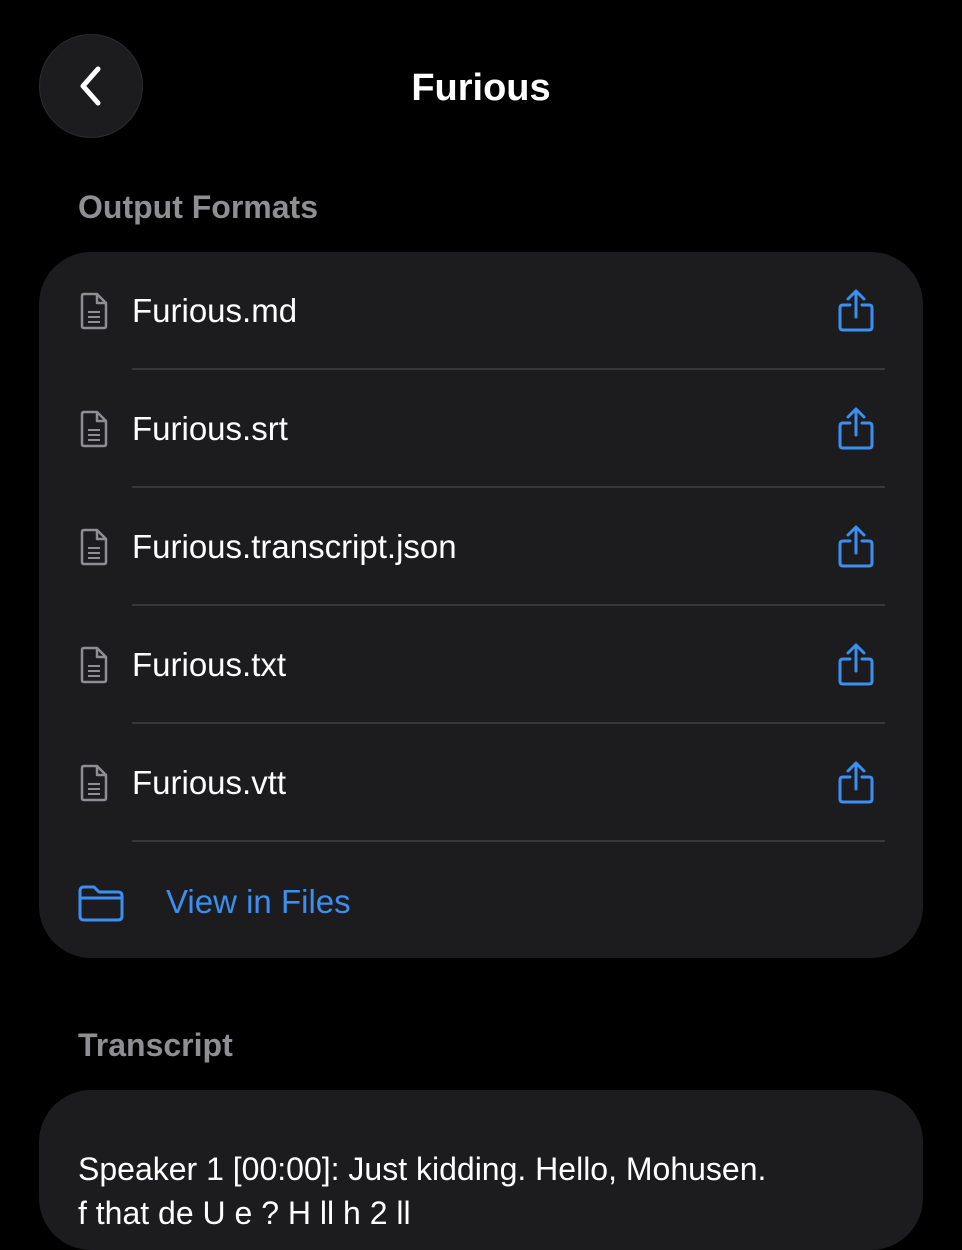 This screenshot has width=962, height=1250. I want to click on file-name: Furious.srt, so click(210, 428).